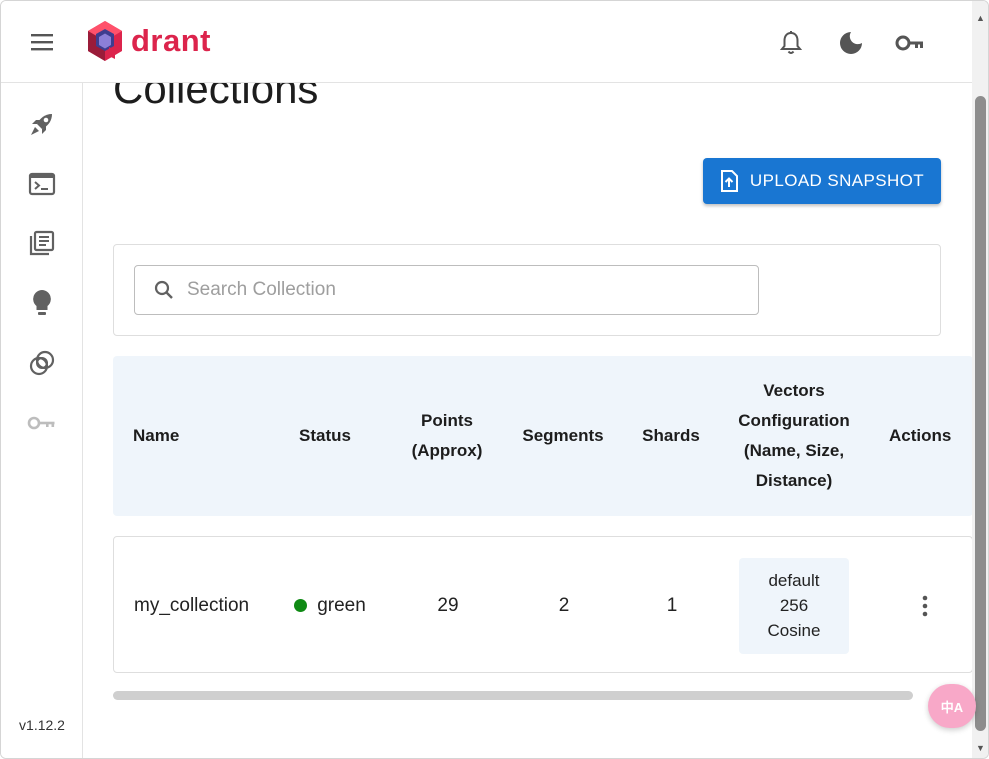  I want to click on terminal-icon, so click(42, 184).